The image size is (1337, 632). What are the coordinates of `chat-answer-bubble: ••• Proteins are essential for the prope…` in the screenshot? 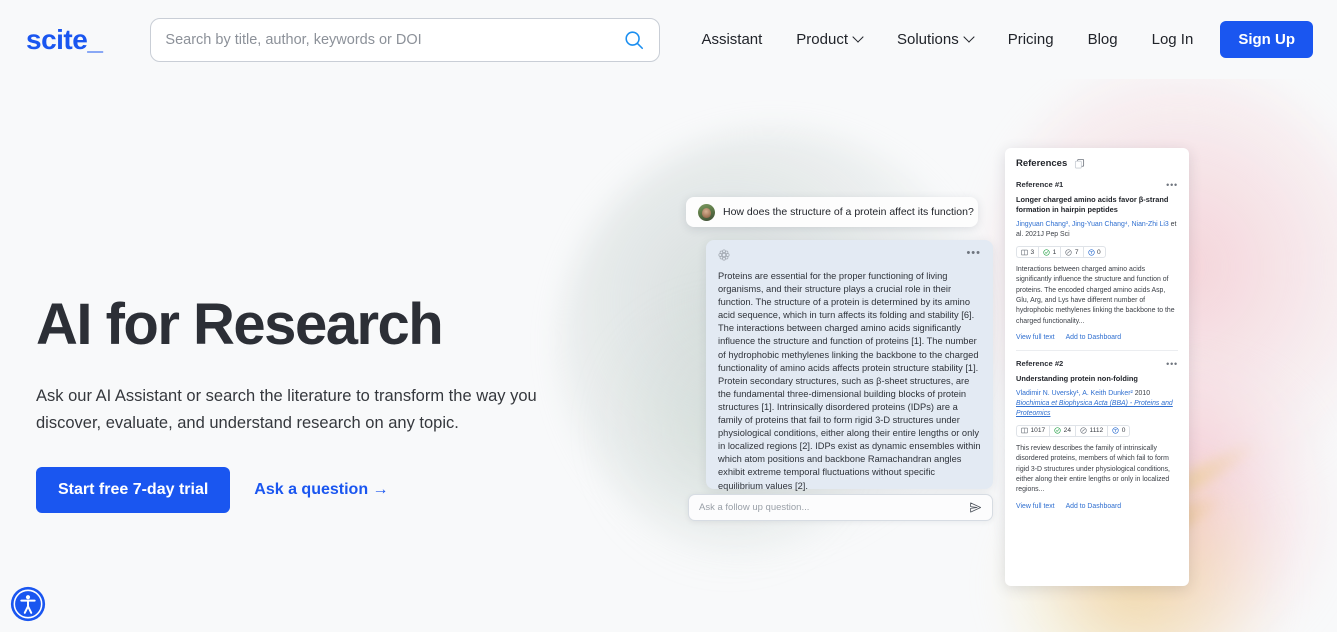 It's located at (849, 365).